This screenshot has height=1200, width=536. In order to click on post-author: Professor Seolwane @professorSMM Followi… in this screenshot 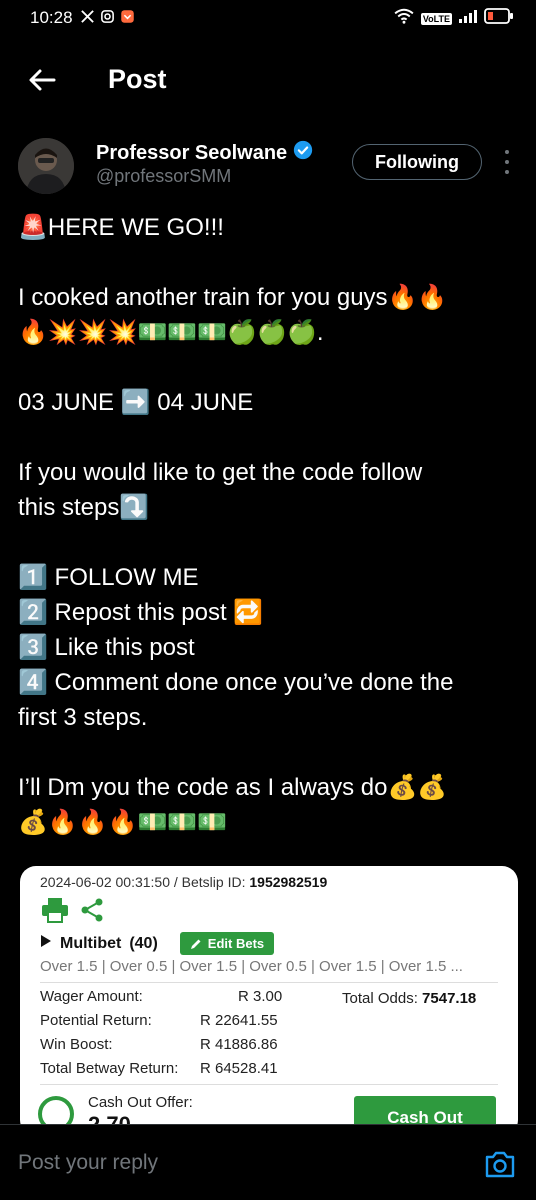, I will do `click(268, 165)`.